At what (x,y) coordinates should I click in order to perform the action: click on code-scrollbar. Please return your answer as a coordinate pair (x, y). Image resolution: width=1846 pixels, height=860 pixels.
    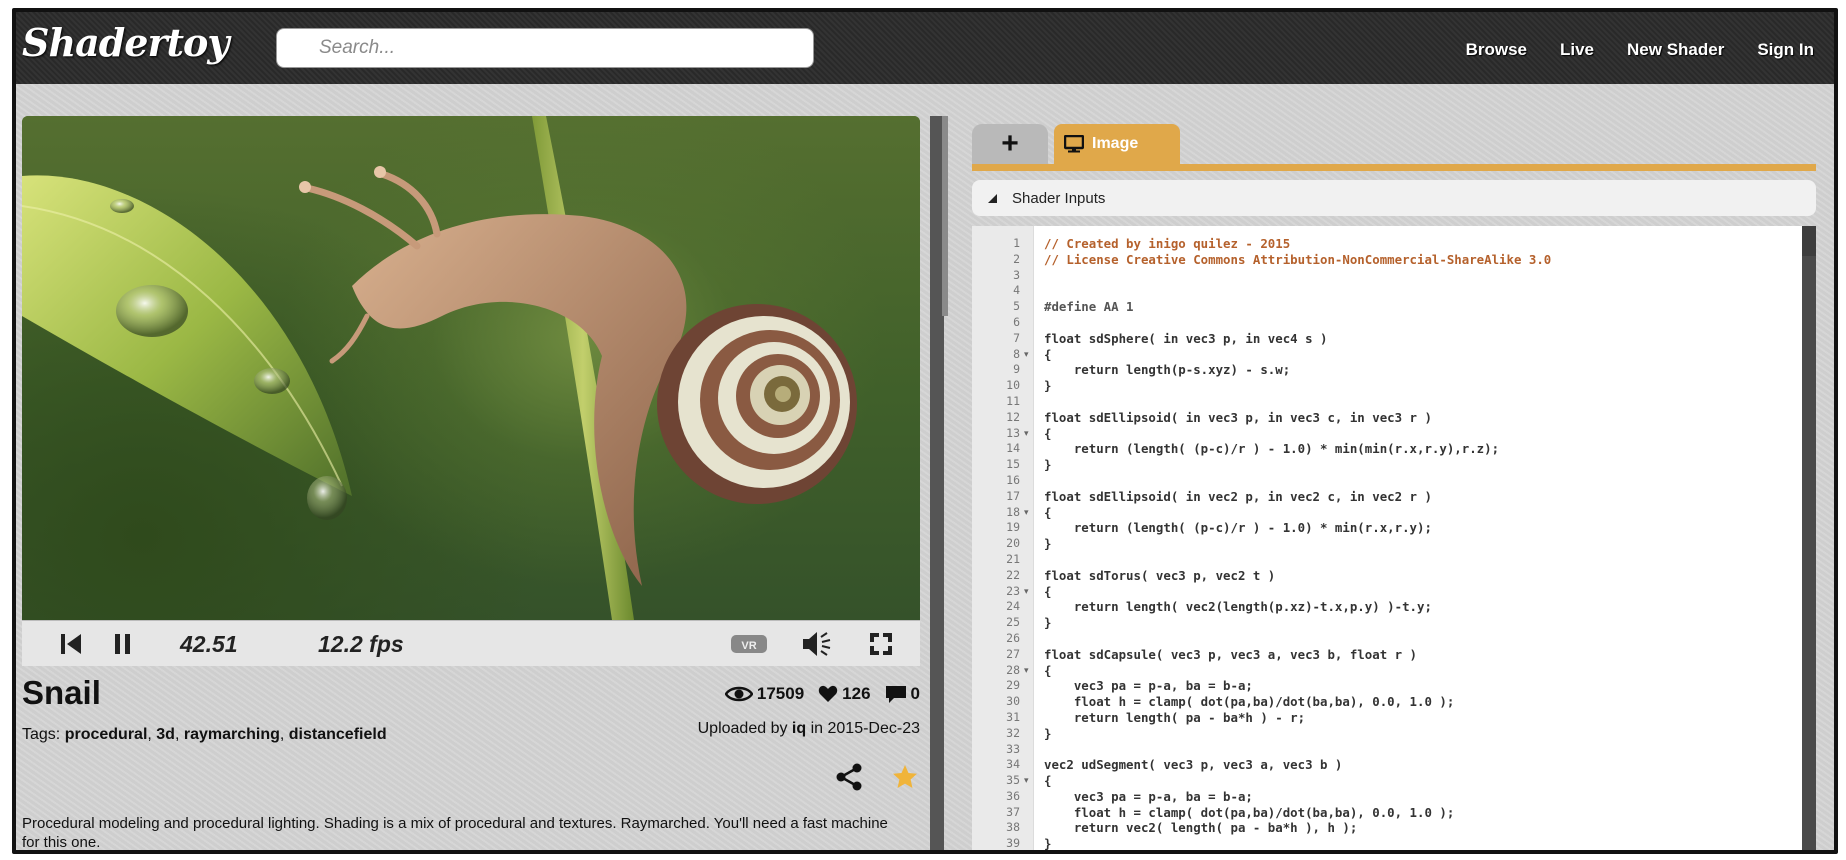
    Looking at the image, I should click on (1809, 538).